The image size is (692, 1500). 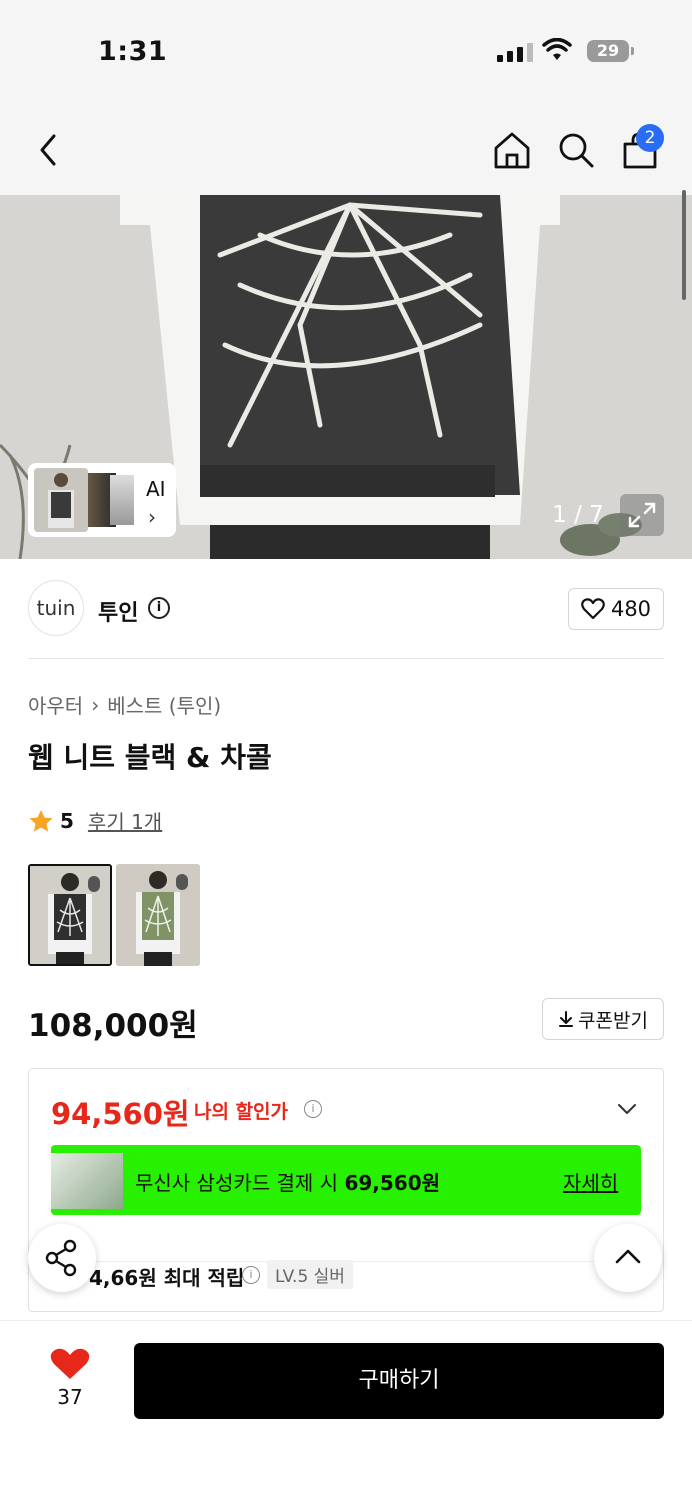 I want to click on product-title: 웹 니트 블랙 & 차콜, so click(x=150, y=757).